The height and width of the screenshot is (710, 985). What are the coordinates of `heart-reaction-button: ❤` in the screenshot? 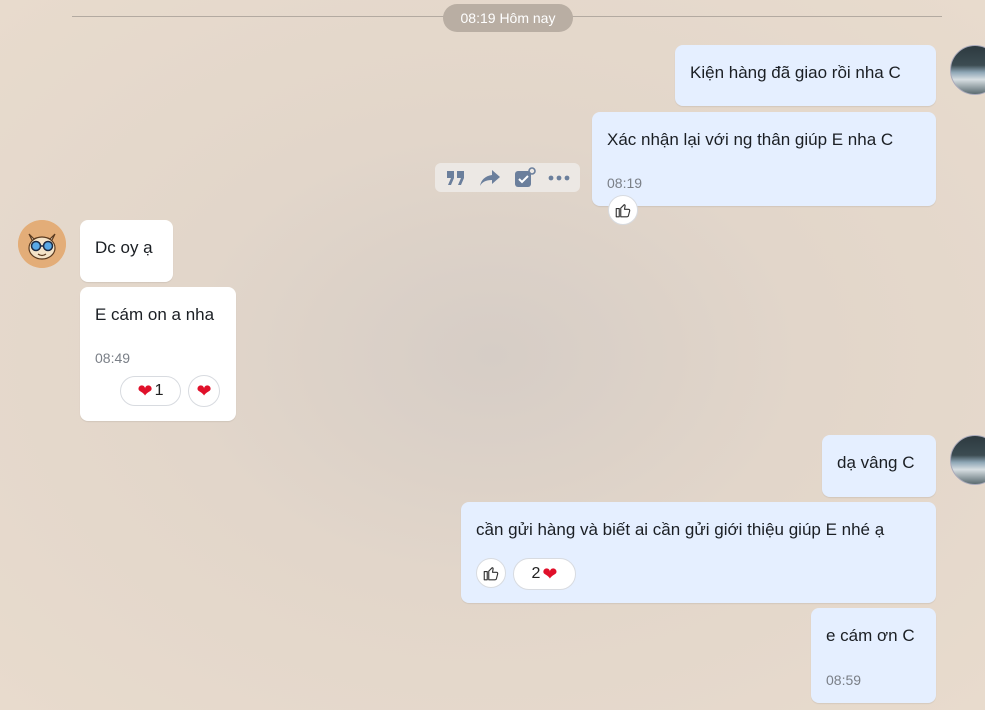 It's located at (204, 391).